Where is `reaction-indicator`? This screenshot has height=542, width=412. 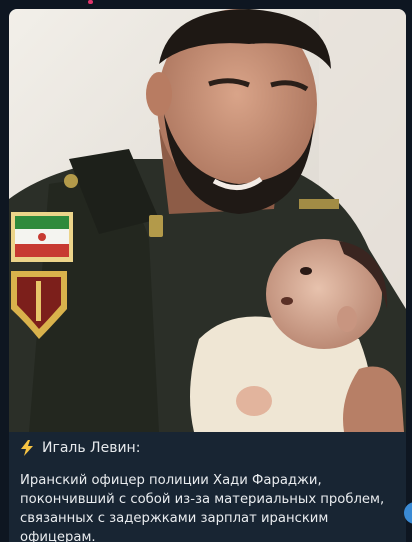 reaction-indicator is located at coordinates (90, 2).